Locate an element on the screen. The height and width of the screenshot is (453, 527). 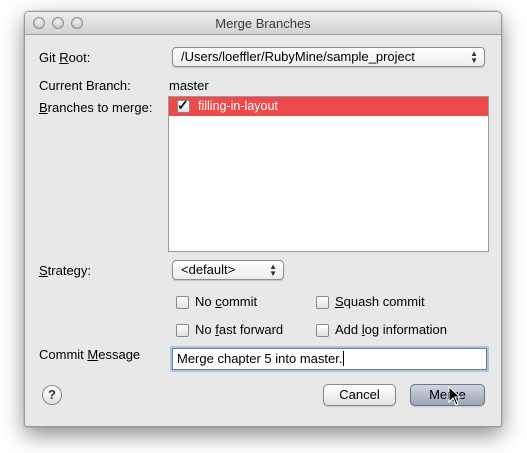
title-bar: Merge Branches is located at coordinates (263, 23).